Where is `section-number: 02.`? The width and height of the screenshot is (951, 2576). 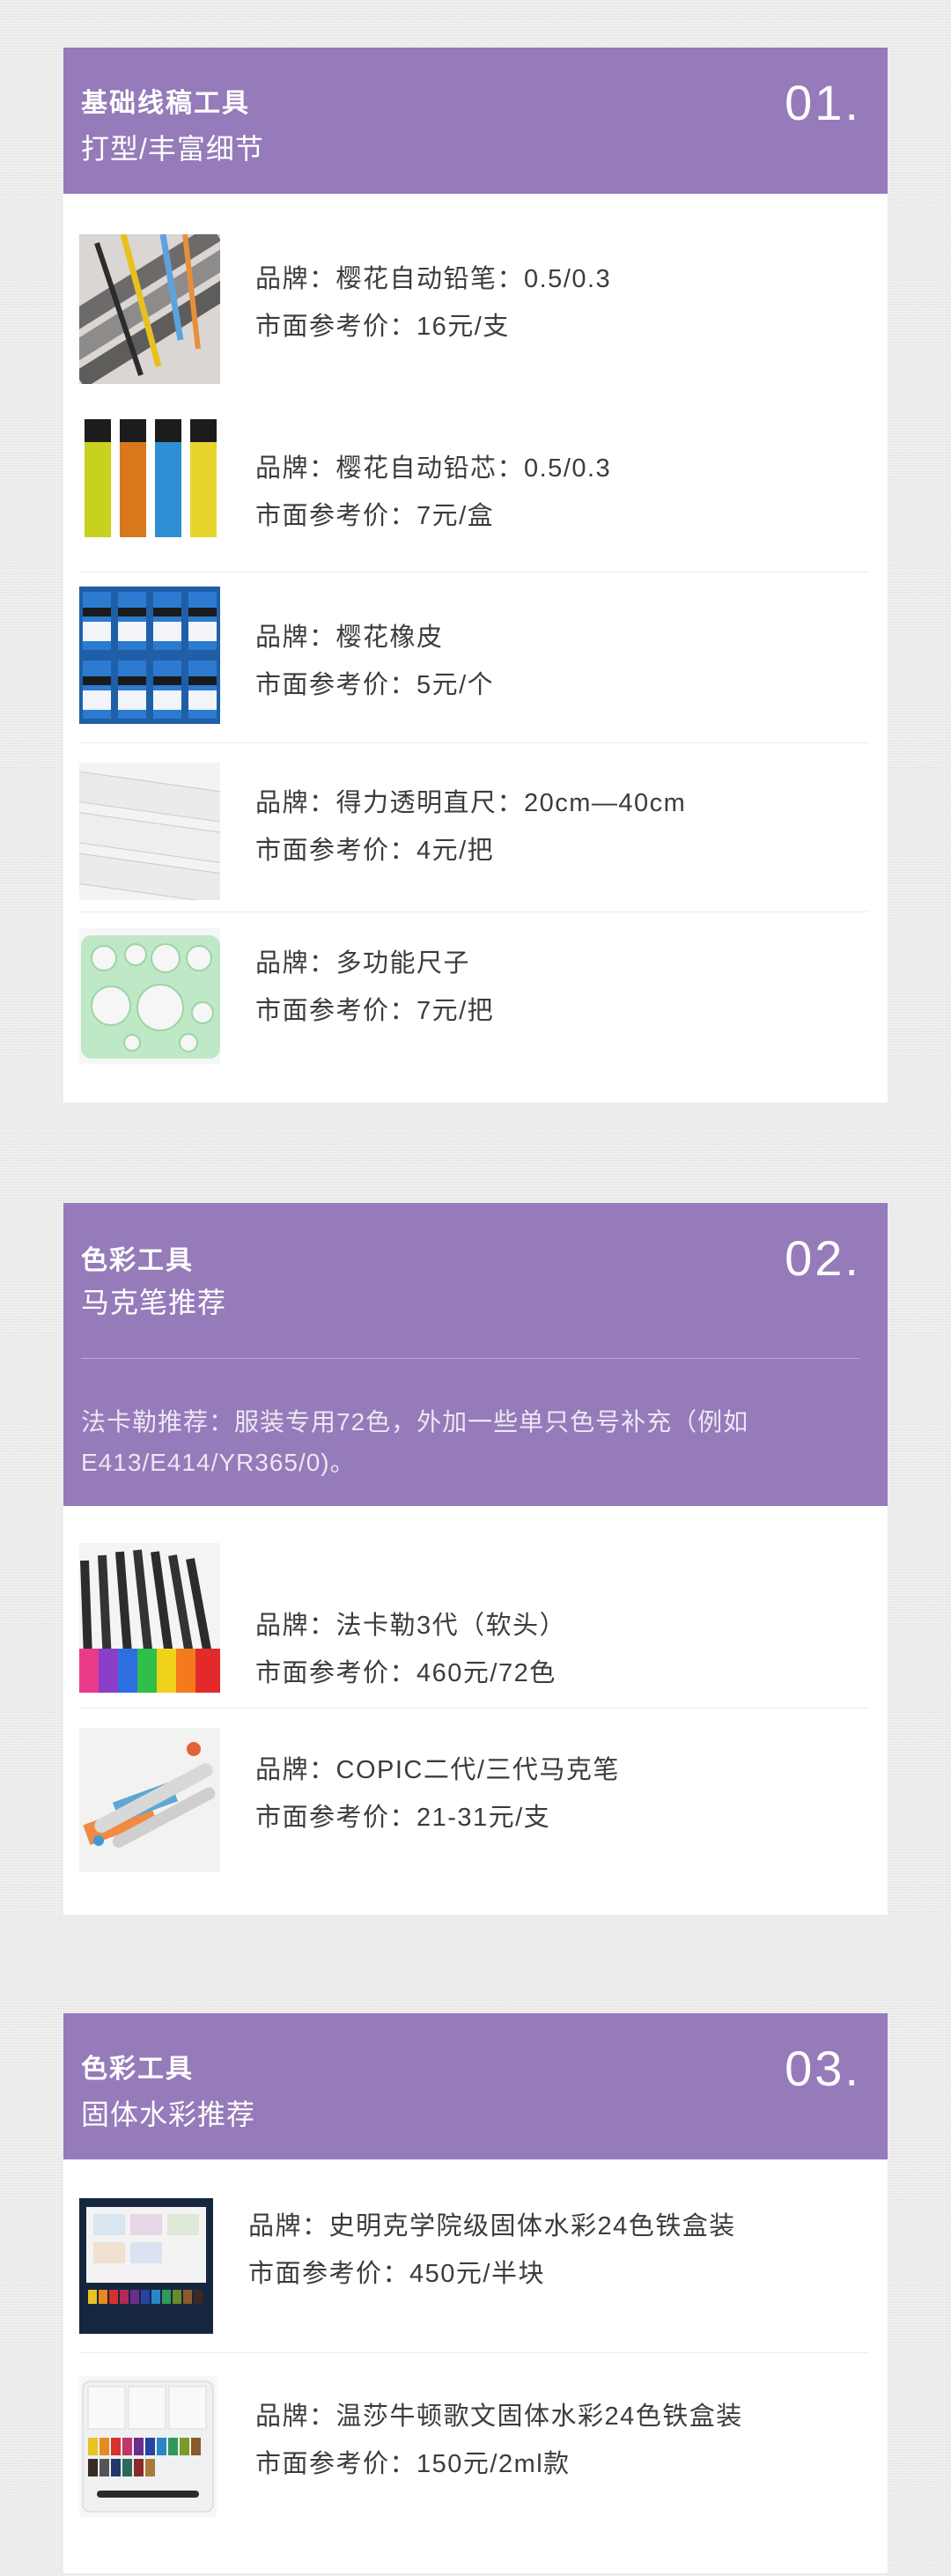 section-number: 02. is located at coordinates (823, 1258).